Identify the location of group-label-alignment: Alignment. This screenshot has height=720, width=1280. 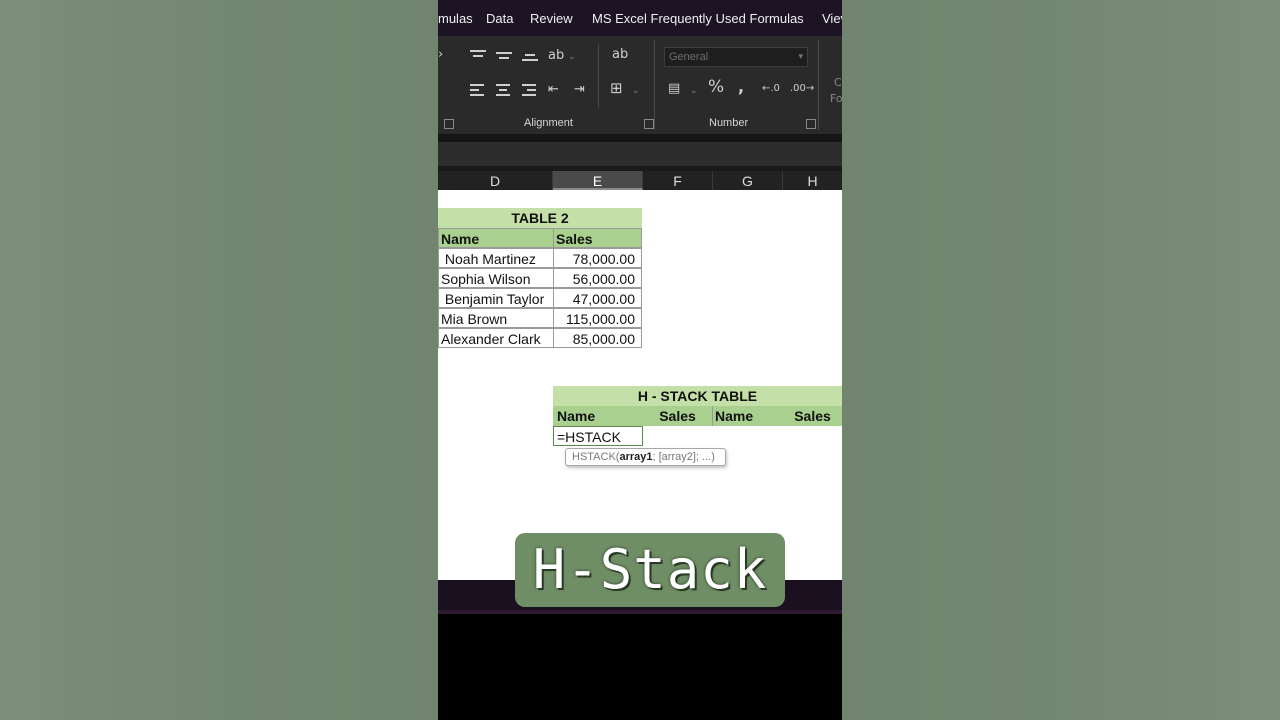
(548, 123).